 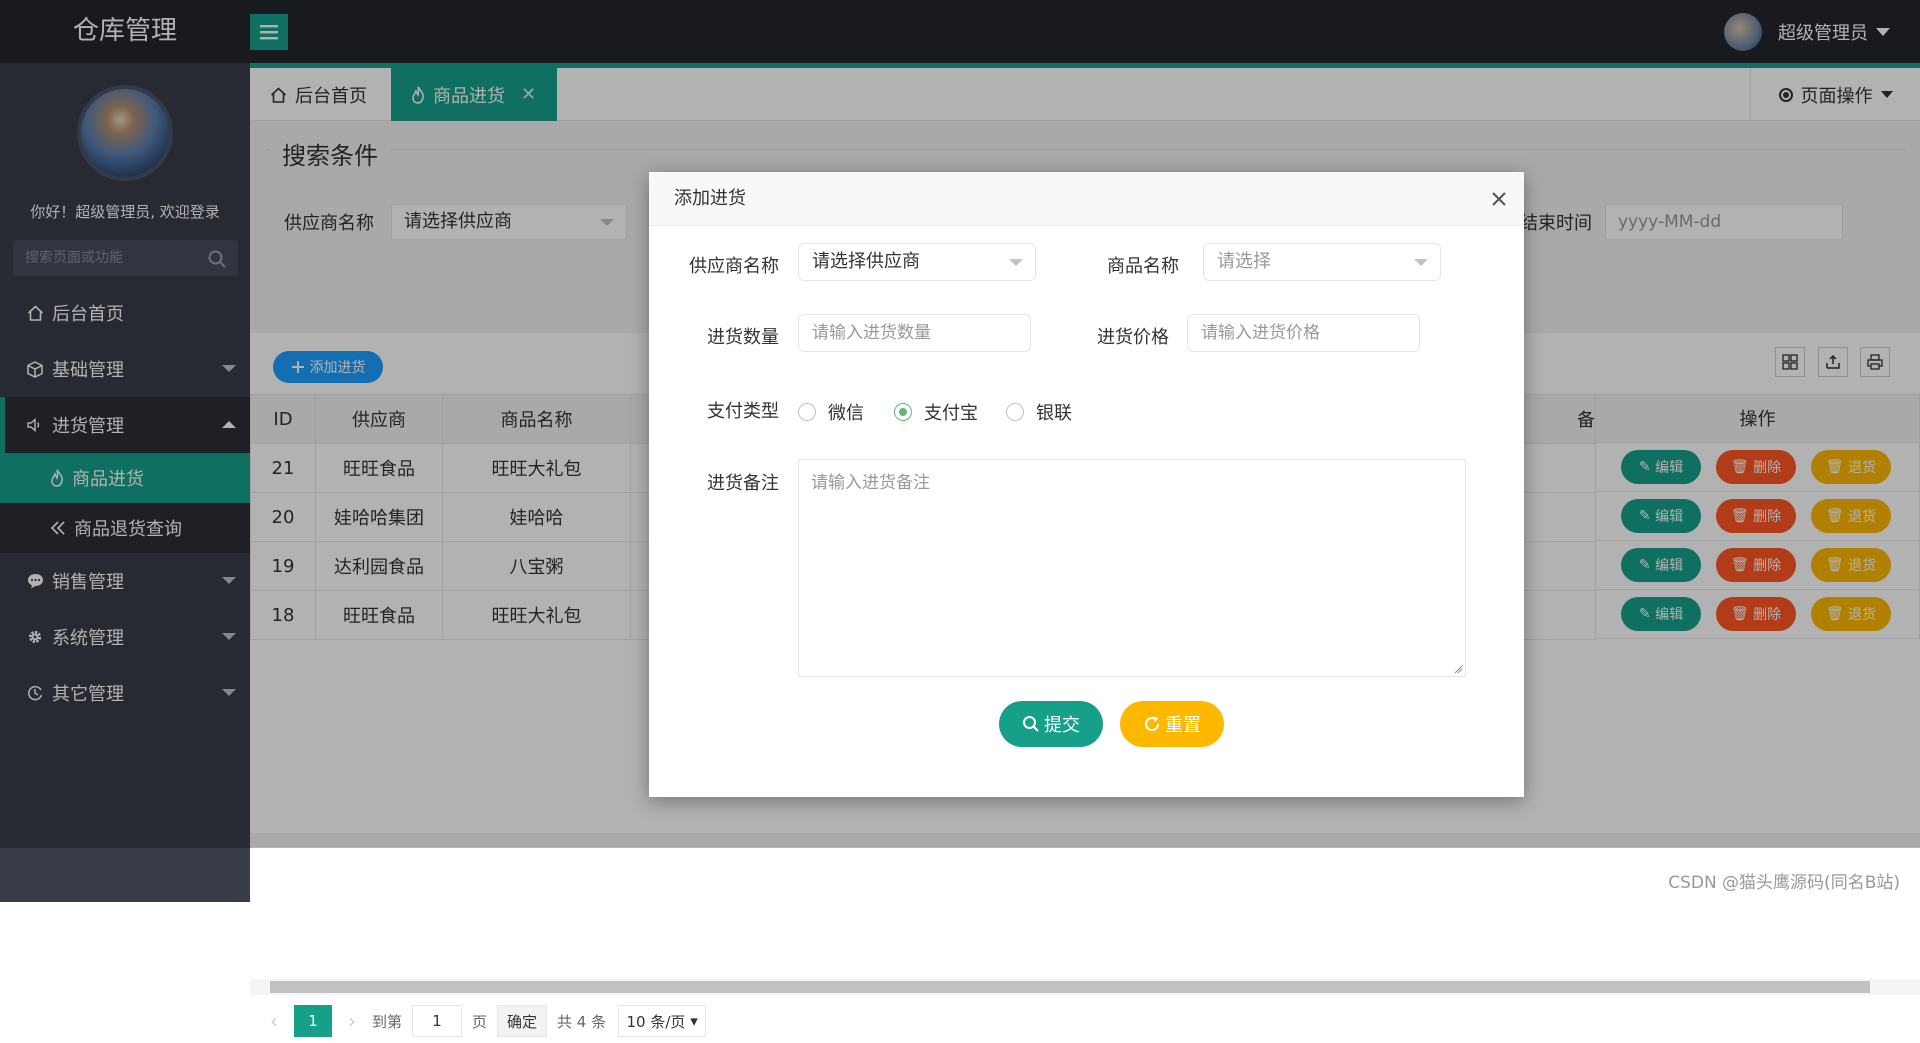 I want to click on close-icon, so click(x=1499, y=199).